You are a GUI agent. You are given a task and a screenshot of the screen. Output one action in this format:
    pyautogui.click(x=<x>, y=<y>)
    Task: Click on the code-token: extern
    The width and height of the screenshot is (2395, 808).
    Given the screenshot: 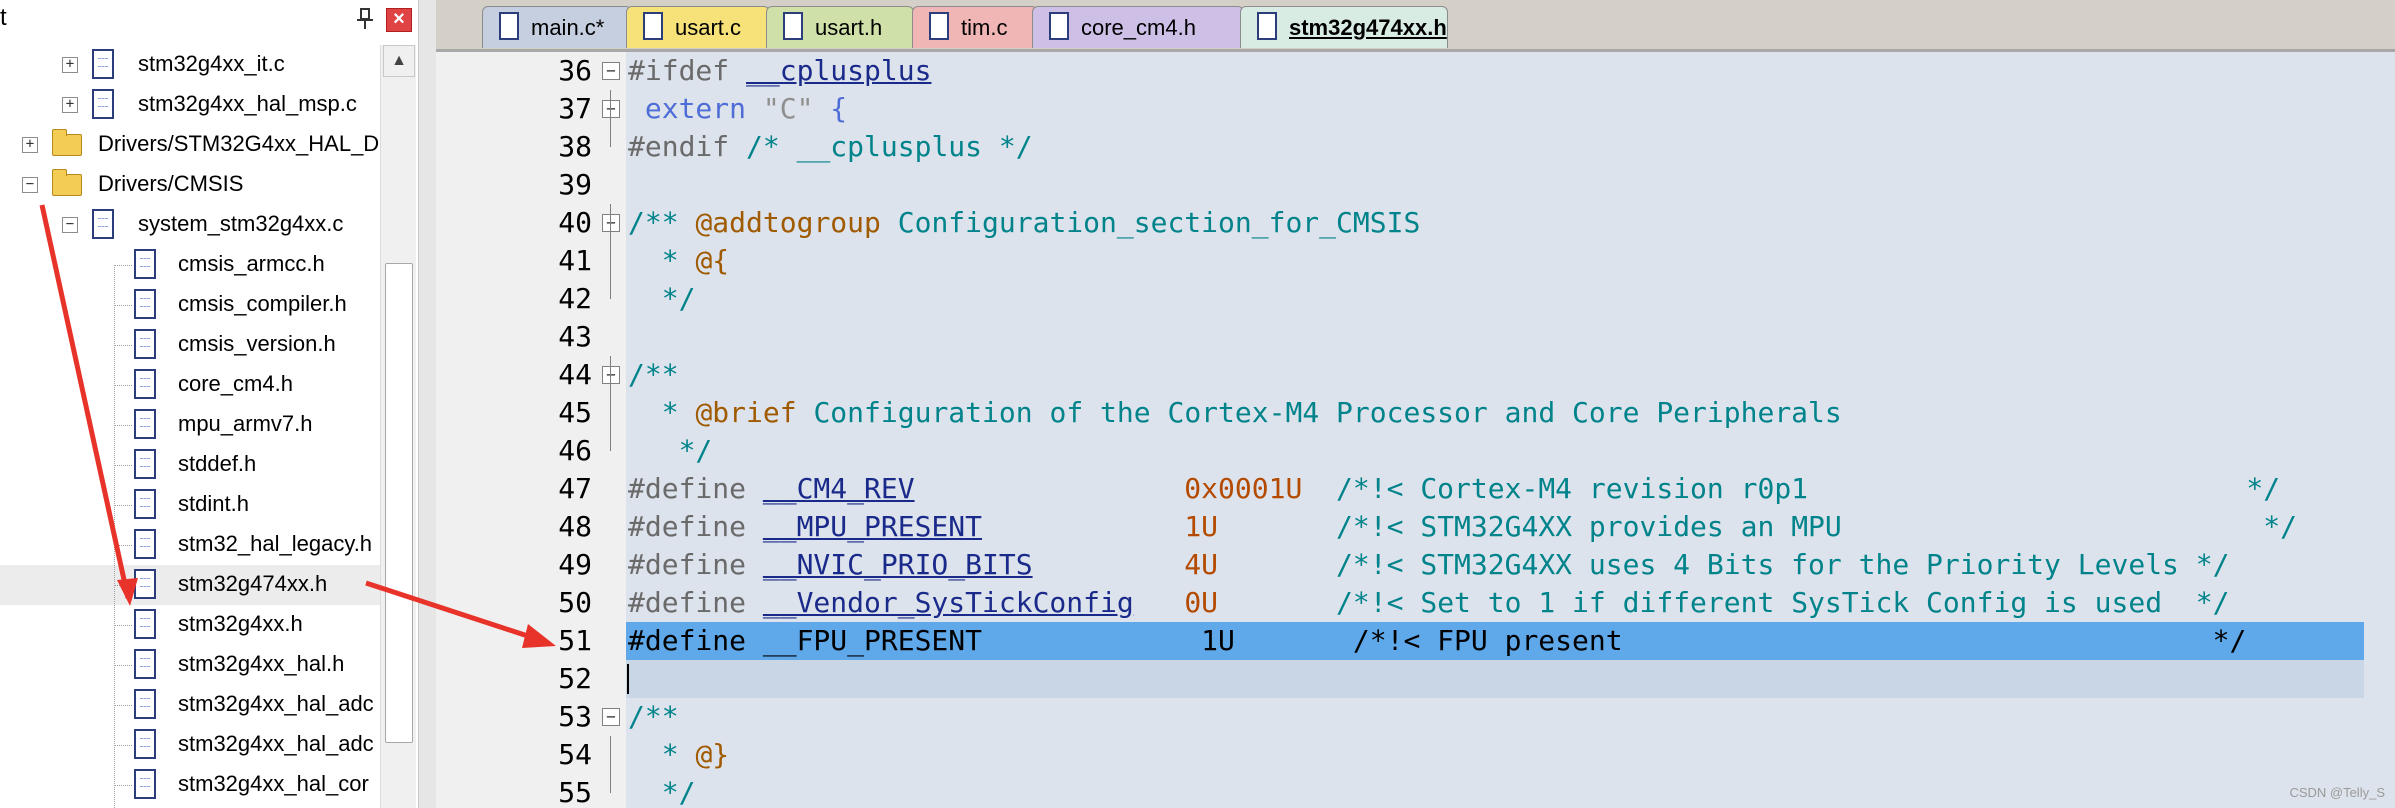 What is the action you would take?
    pyautogui.click(x=695, y=108)
    